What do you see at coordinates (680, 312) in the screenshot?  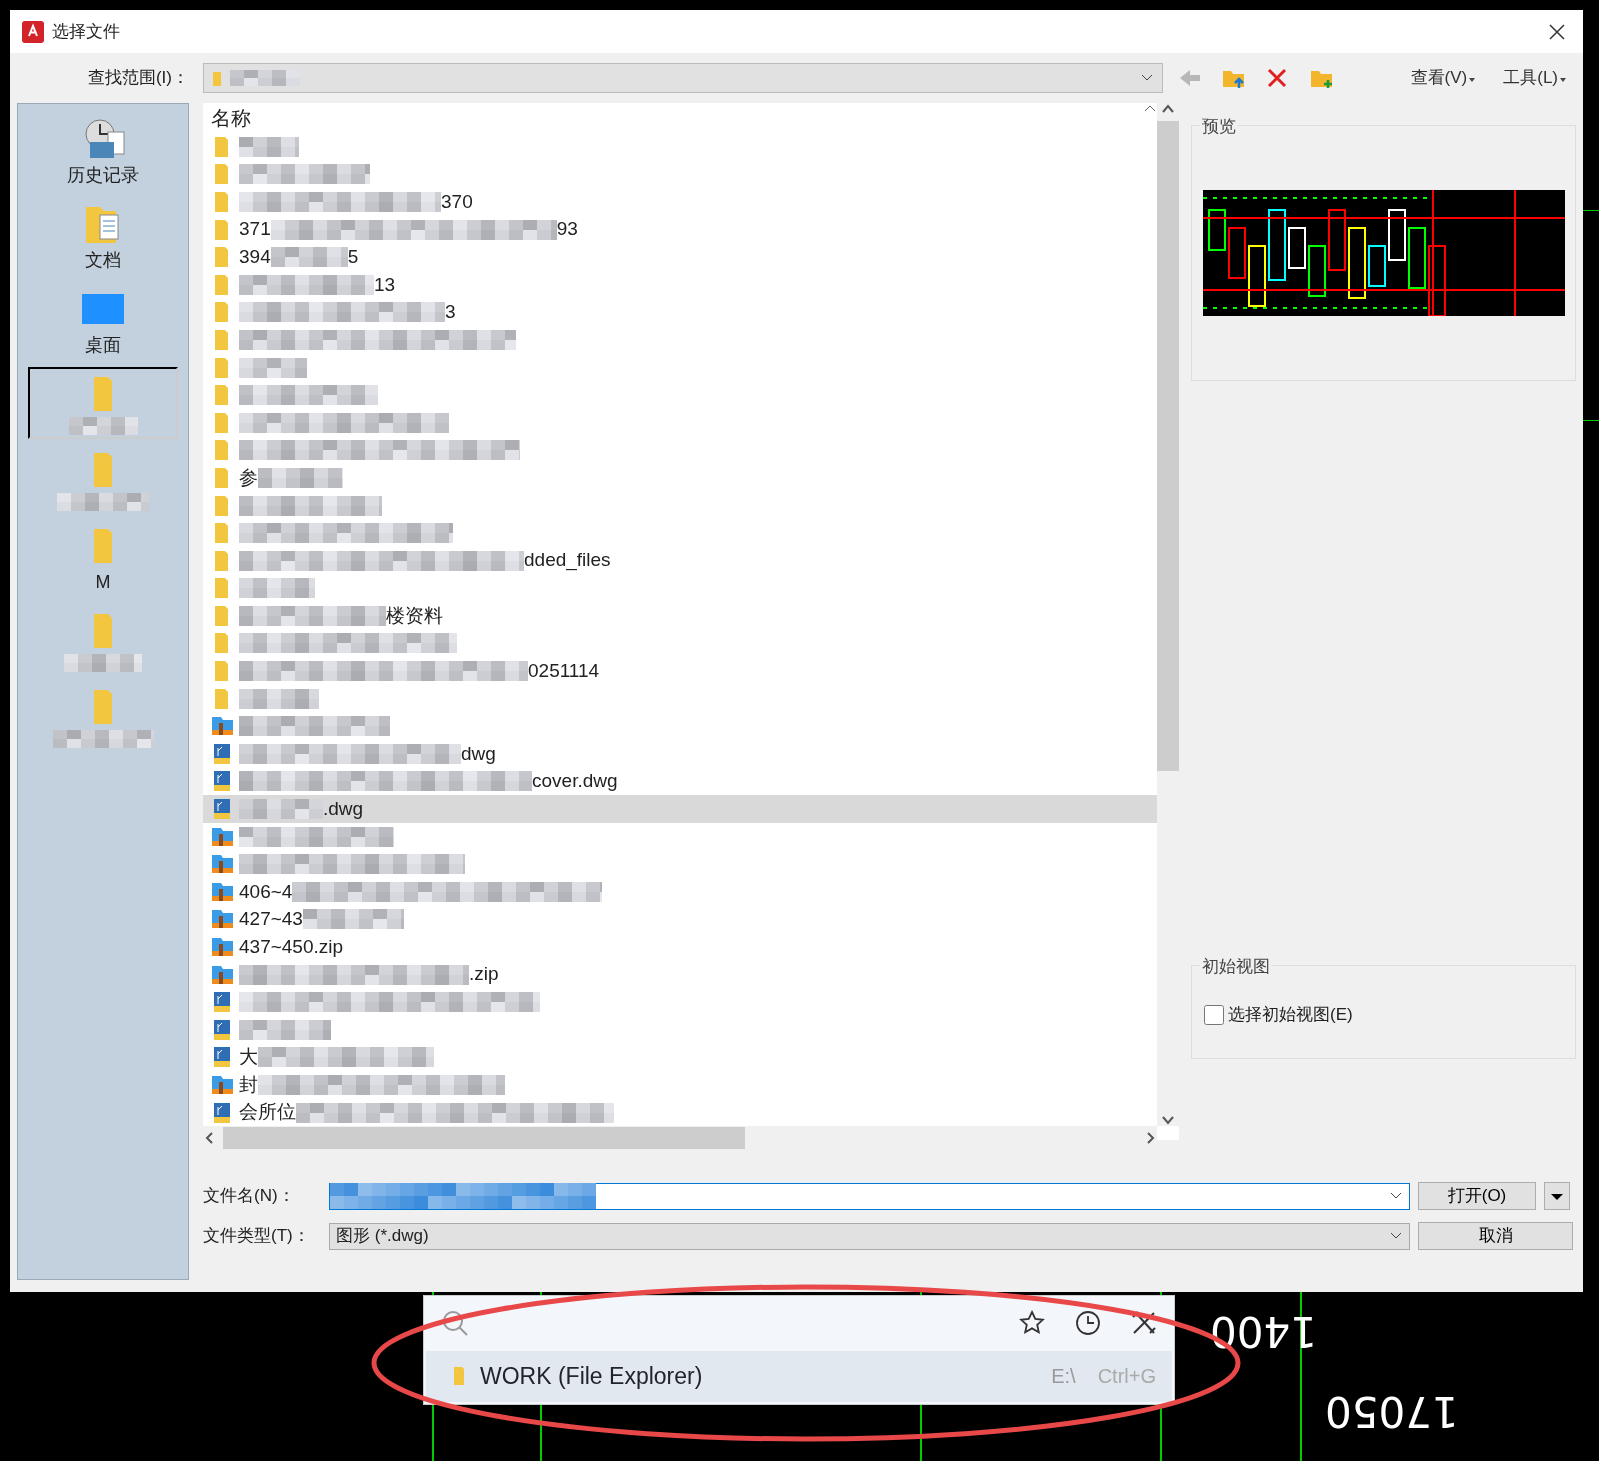 I see `file-row: 3` at bounding box center [680, 312].